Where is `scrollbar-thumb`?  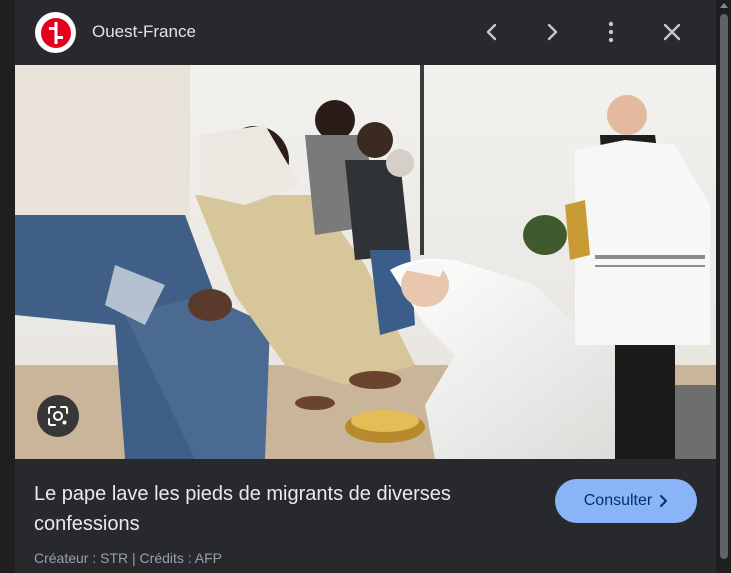 scrollbar-thumb is located at coordinates (724, 286).